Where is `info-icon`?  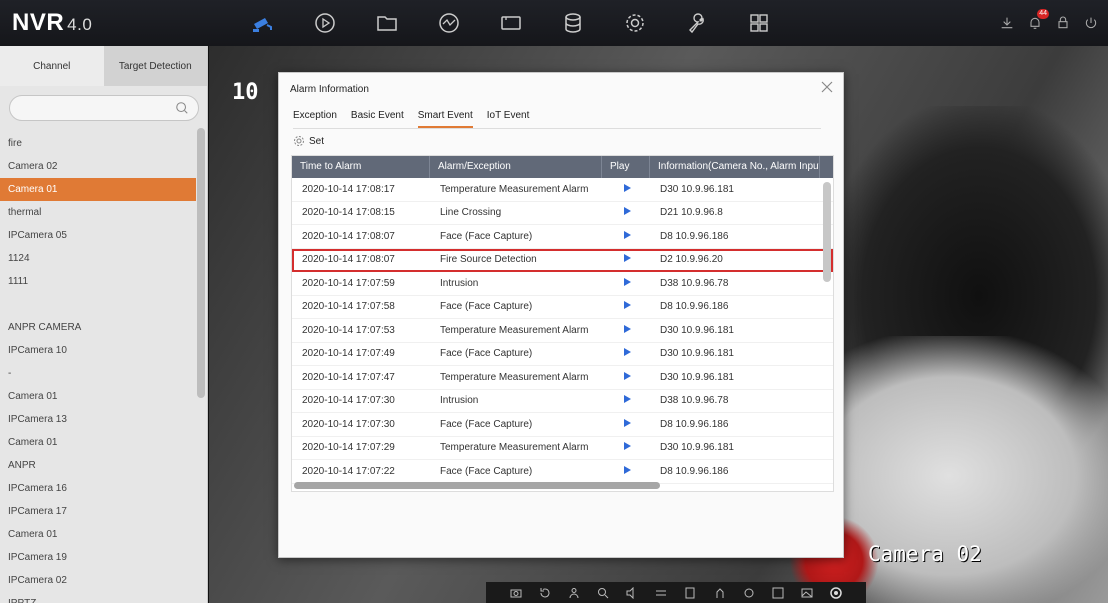 info-icon is located at coordinates (690, 593).